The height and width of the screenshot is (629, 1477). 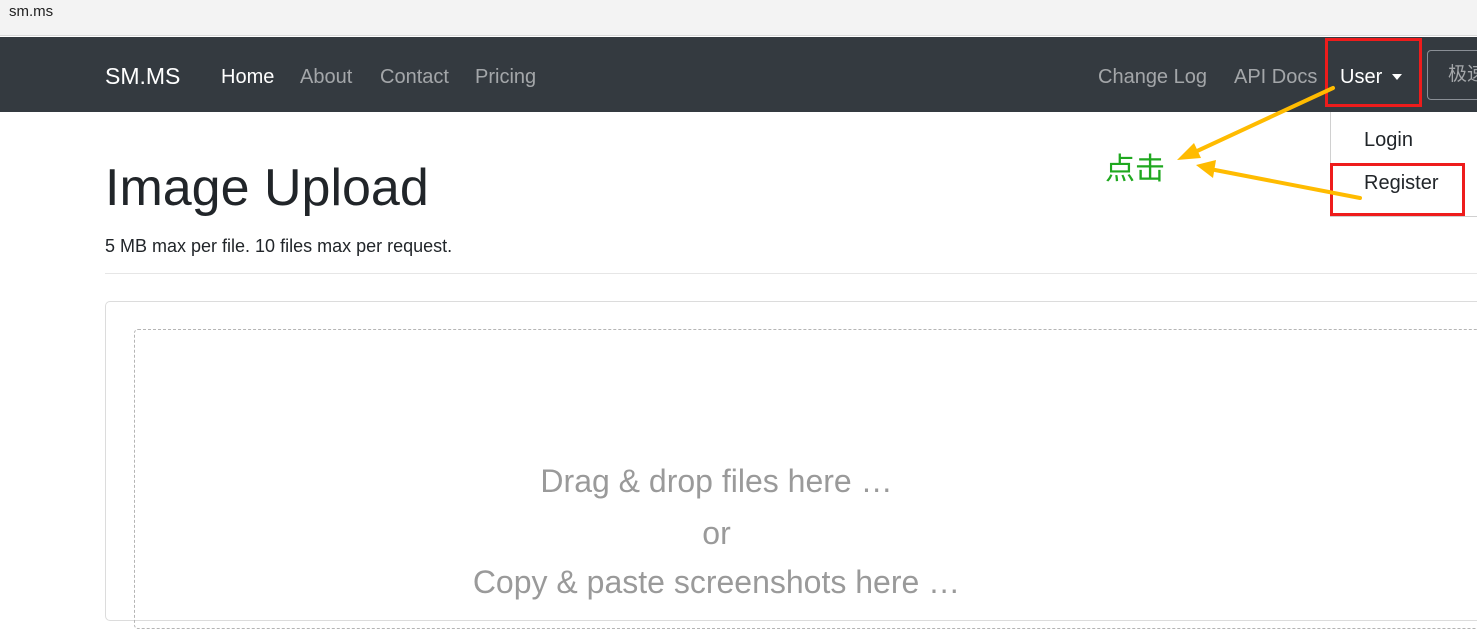 I want to click on dropdown-item-login: Login, so click(x=1388, y=140).